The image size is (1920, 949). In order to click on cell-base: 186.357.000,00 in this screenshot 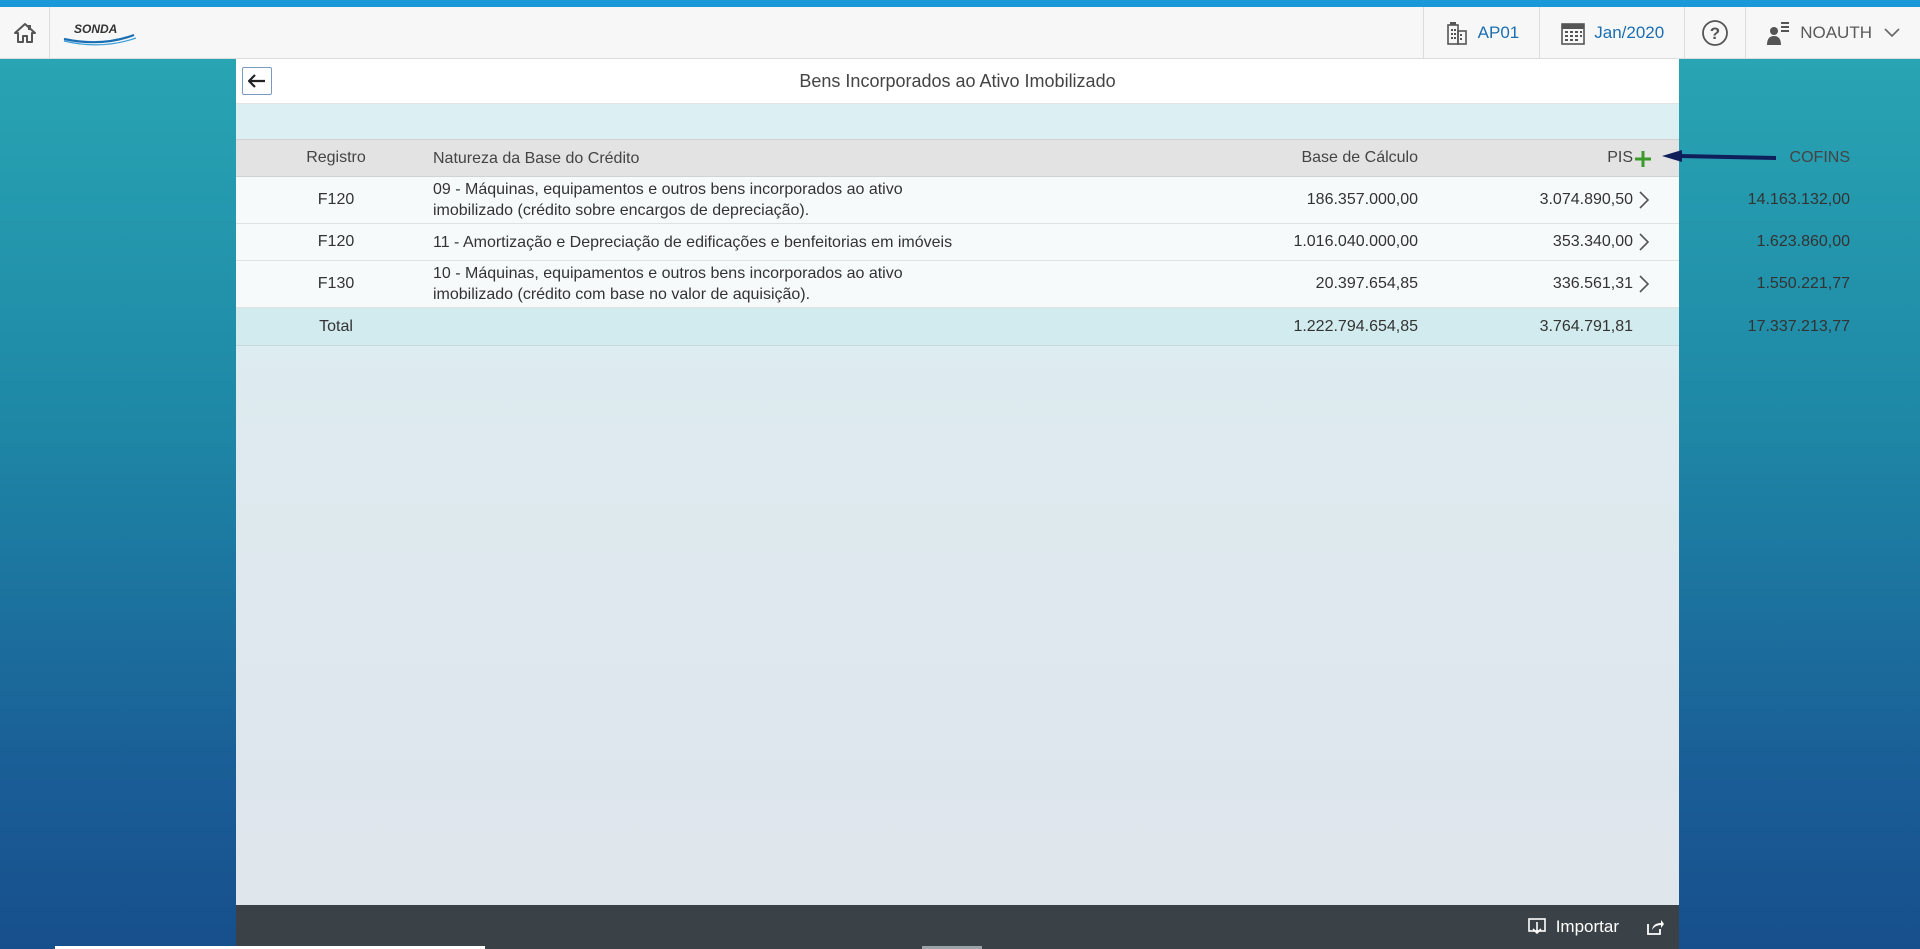, I will do `click(1362, 199)`.